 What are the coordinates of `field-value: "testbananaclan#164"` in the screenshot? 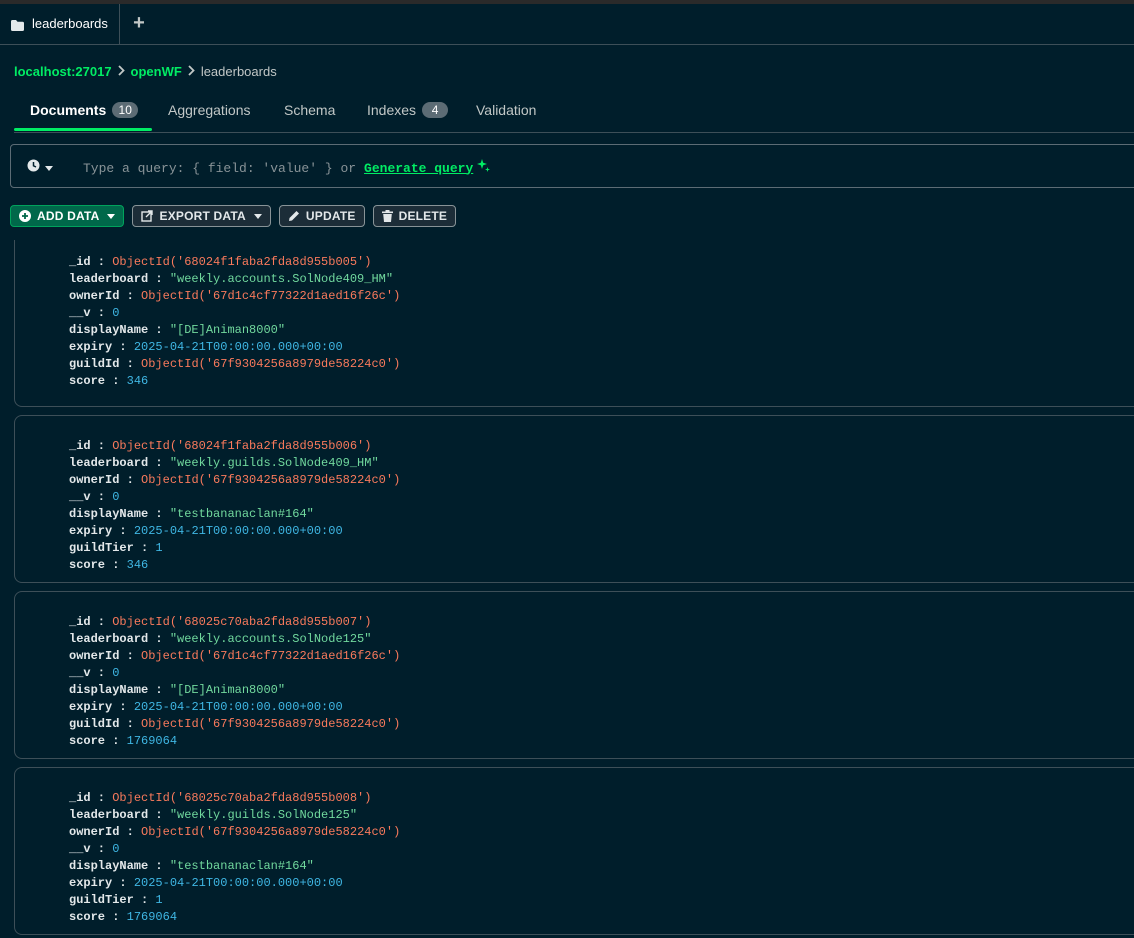 It's located at (241, 514).